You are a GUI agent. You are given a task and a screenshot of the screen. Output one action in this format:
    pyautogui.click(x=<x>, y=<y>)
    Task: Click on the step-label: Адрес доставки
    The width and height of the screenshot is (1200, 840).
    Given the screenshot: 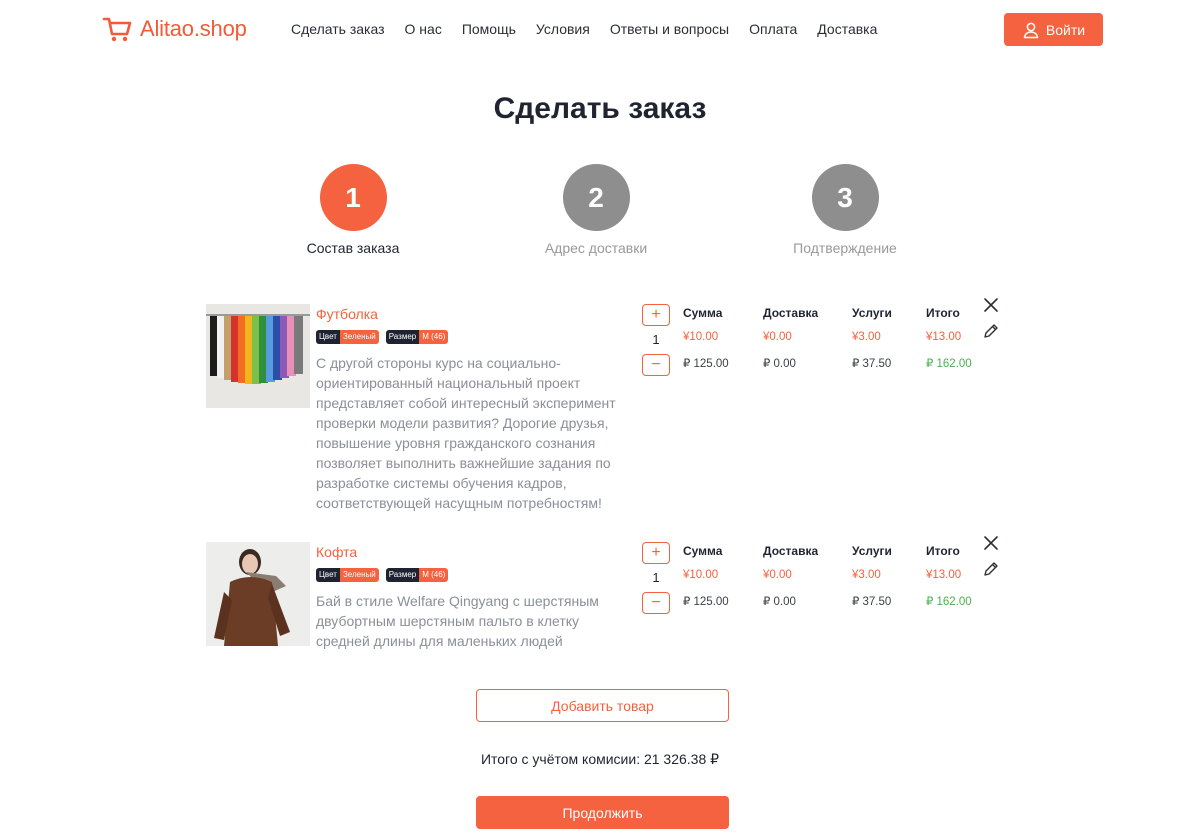 What is the action you would take?
    pyautogui.click(x=596, y=248)
    